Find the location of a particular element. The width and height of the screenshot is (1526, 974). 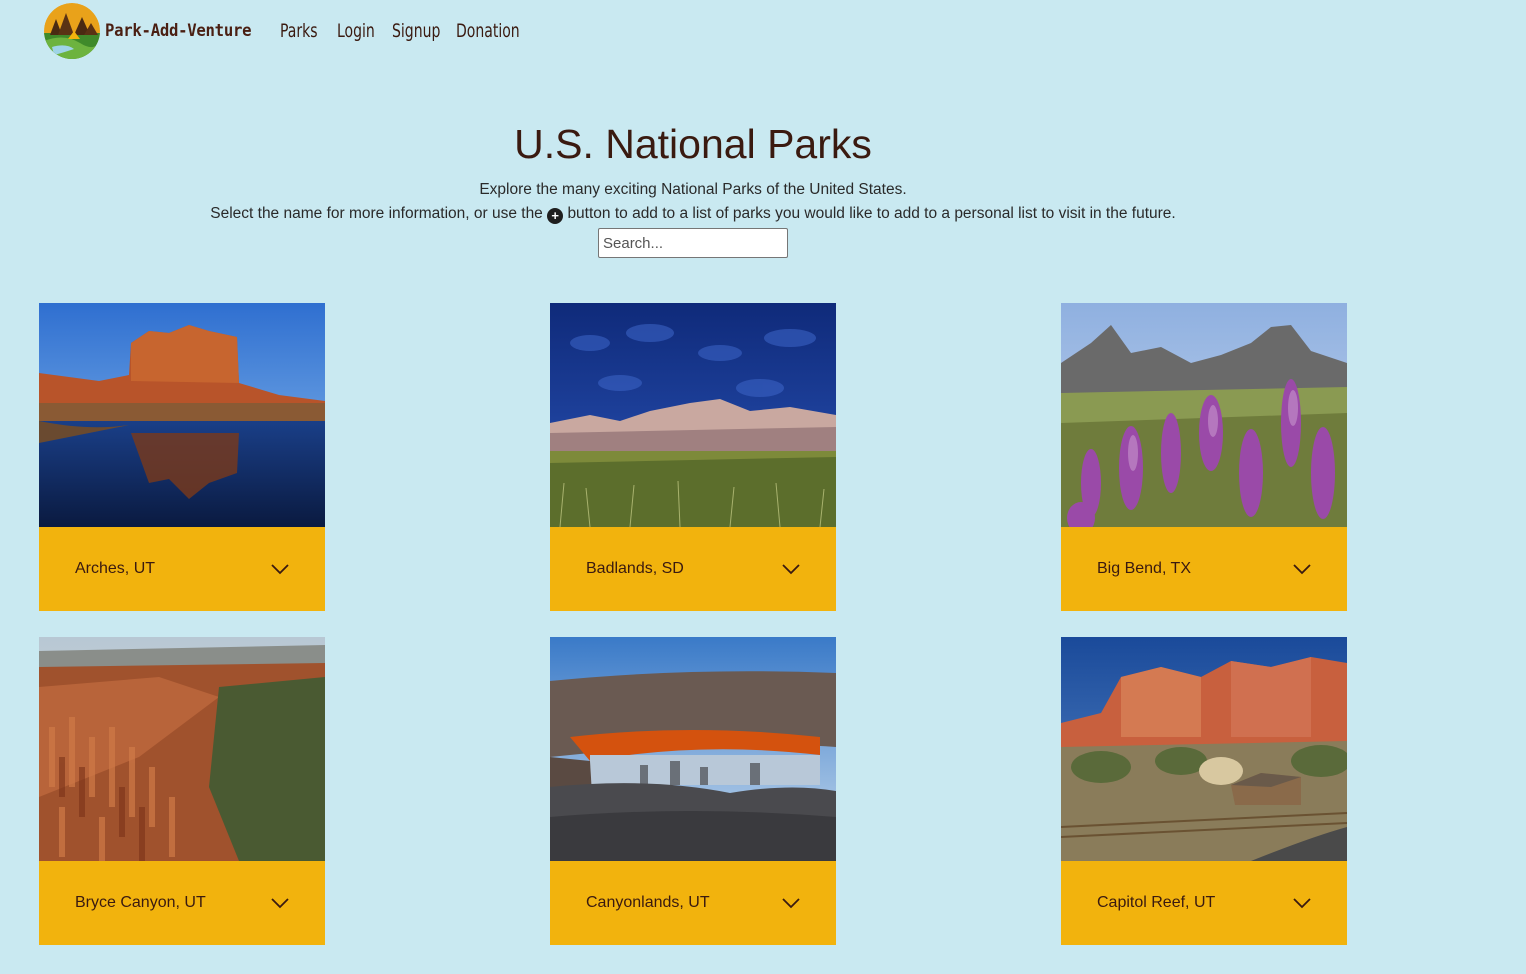

park-toggle-canyonlands: Canyonlands, UT is located at coordinates (693, 903).